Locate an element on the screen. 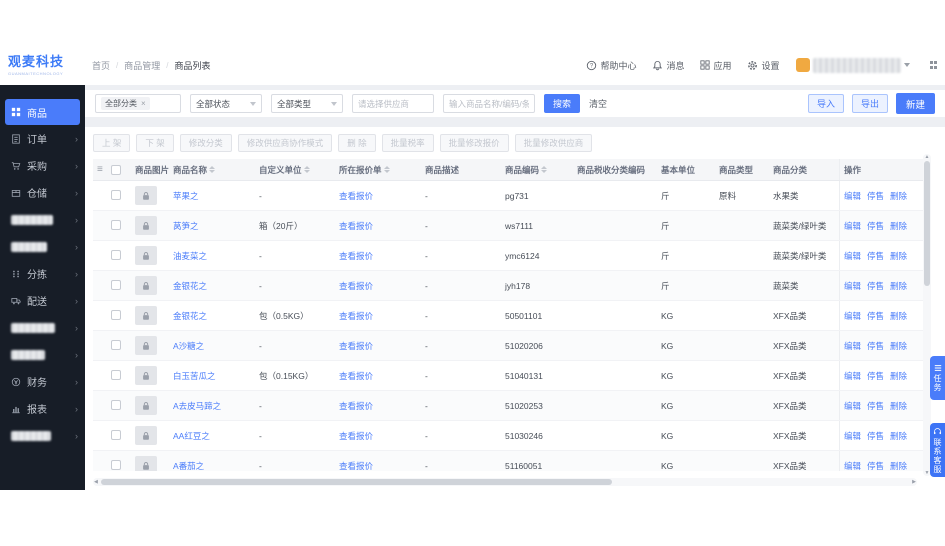 Image resolution: width=945 pixels, height=546 pixels. column-header-name: 商品名称 is located at coordinates (212, 170).